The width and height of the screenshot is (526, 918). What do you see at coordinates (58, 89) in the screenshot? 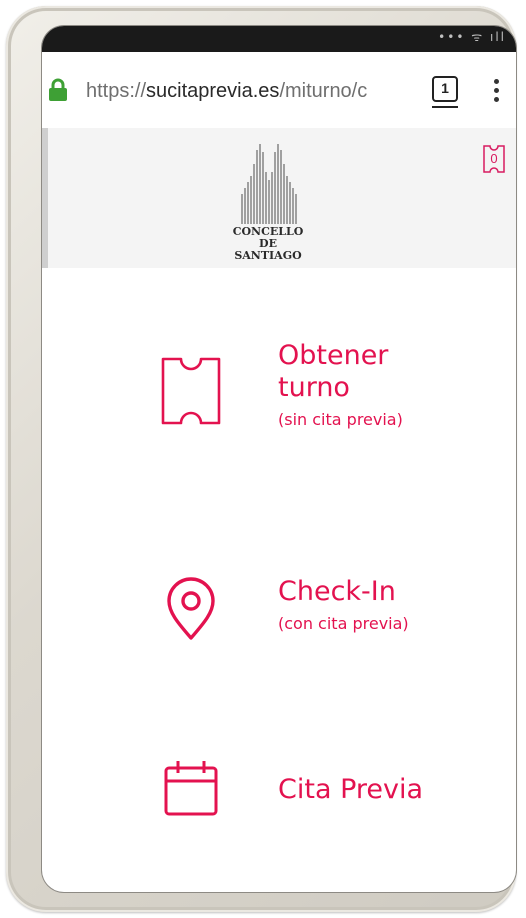
I see `lock-icon` at bounding box center [58, 89].